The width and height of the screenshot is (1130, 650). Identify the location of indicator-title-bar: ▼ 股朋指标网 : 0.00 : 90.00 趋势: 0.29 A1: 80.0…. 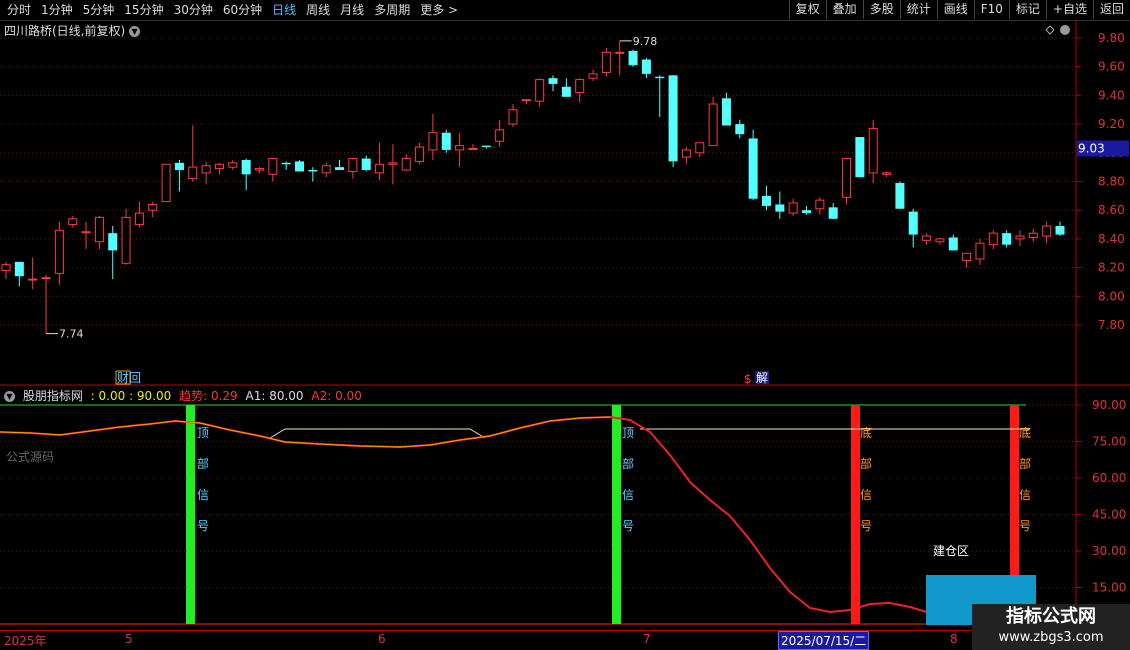
(185, 395).